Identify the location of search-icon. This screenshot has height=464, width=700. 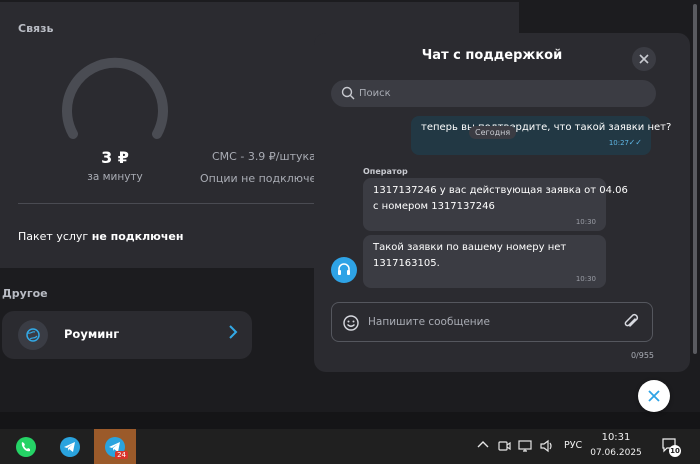
(348, 93).